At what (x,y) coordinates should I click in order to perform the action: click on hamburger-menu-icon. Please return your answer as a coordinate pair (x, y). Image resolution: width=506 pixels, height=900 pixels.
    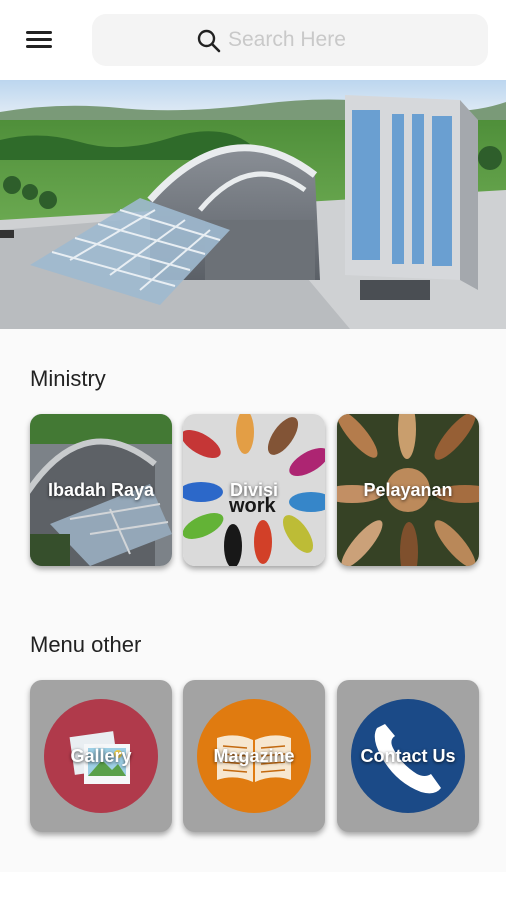
    Looking at the image, I should click on (40, 40).